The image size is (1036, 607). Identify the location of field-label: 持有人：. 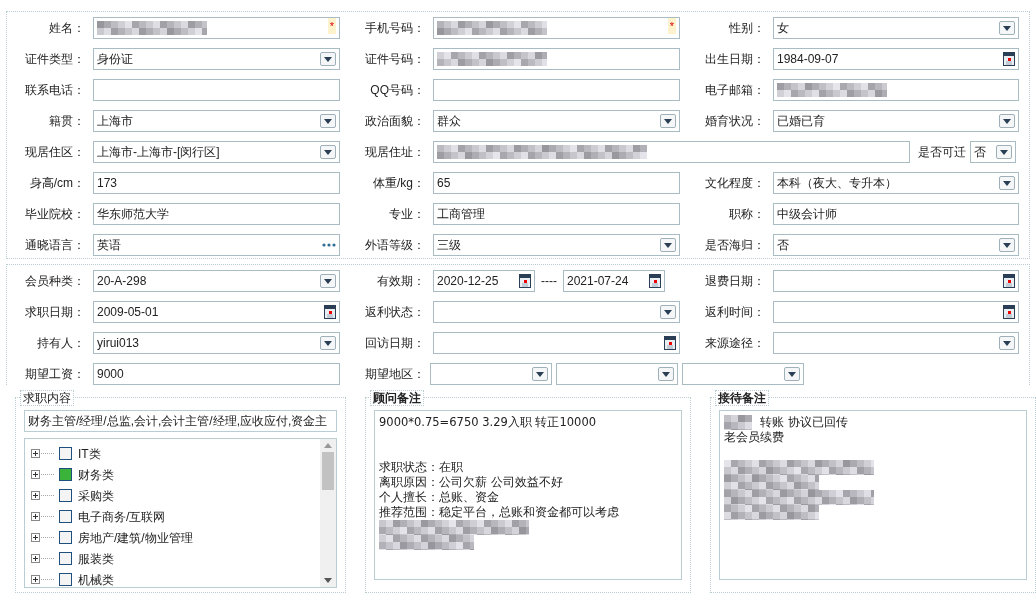
(61, 343).